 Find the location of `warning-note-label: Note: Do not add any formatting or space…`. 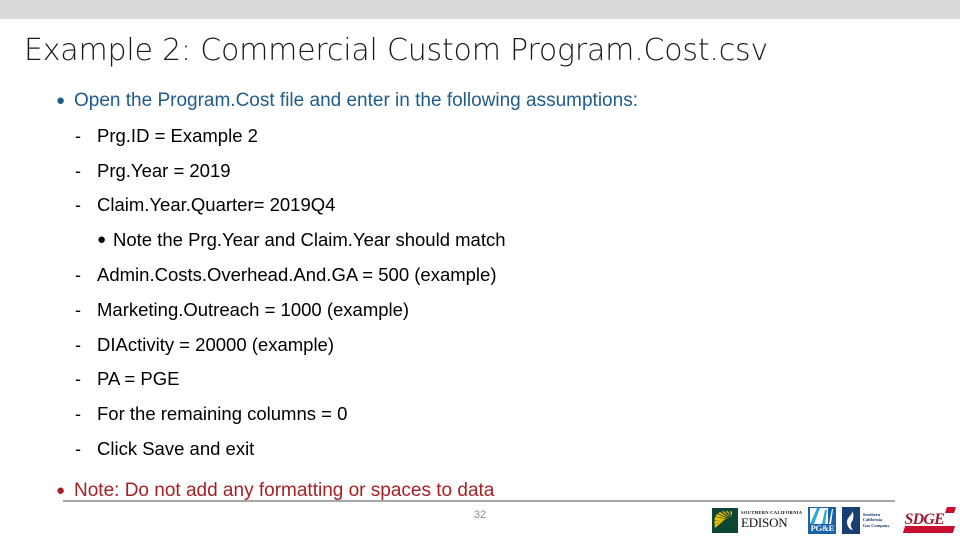

warning-note-label: Note: Do not add any formatting or space… is located at coordinates (284, 490).